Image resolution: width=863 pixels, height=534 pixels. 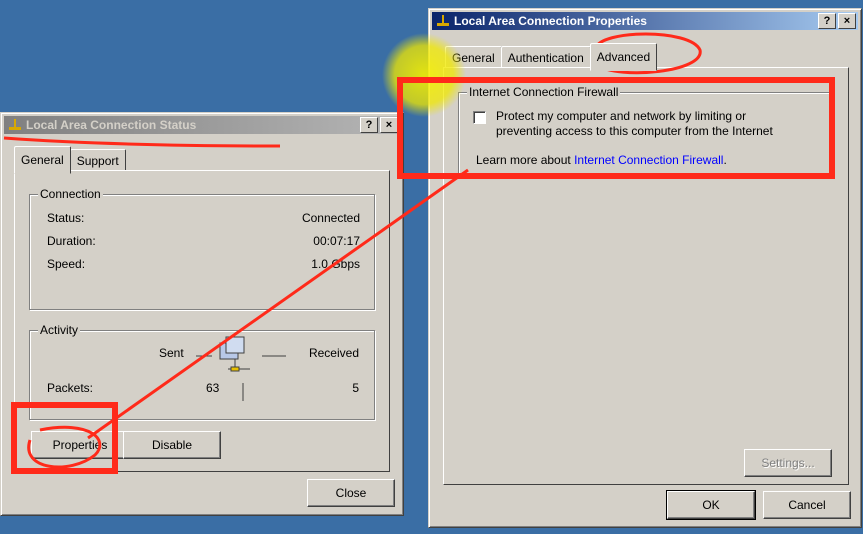 What do you see at coordinates (479, 117) in the screenshot?
I see `protect-computer-checkbox` at bounding box center [479, 117].